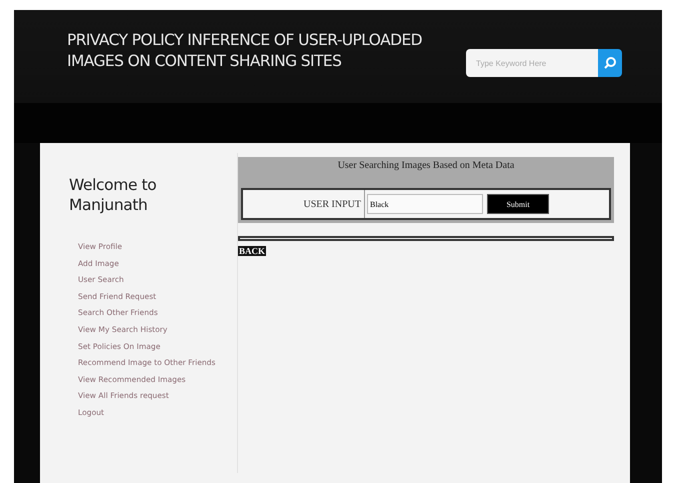 The image size is (676, 483). I want to click on user-input-field: Black, so click(425, 204).